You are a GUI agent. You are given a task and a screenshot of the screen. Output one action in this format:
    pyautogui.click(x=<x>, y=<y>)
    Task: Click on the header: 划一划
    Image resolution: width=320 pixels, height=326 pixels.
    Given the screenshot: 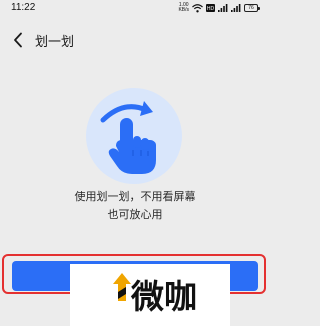 What is the action you would take?
    pyautogui.click(x=135, y=40)
    